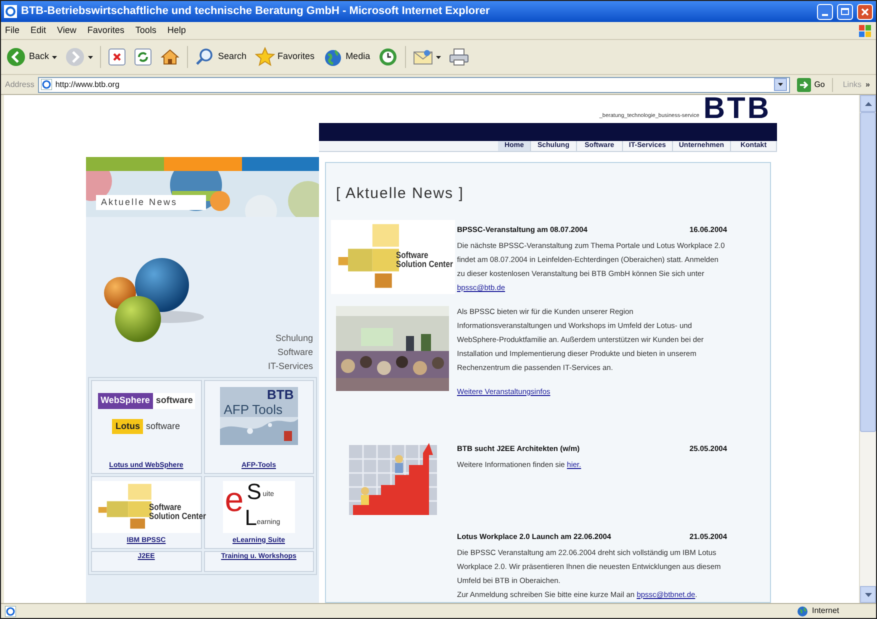 Image resolution: width=877 pixels, height=619 pixels. I want to click on close-button, so click(865, 12).